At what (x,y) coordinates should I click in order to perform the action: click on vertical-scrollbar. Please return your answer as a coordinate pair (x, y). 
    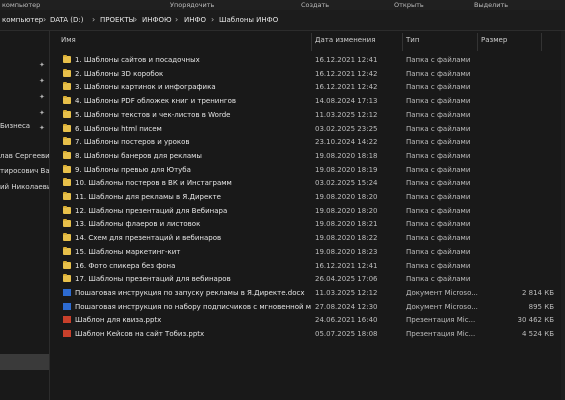
    Looking at the image, I should click on (563, 215).